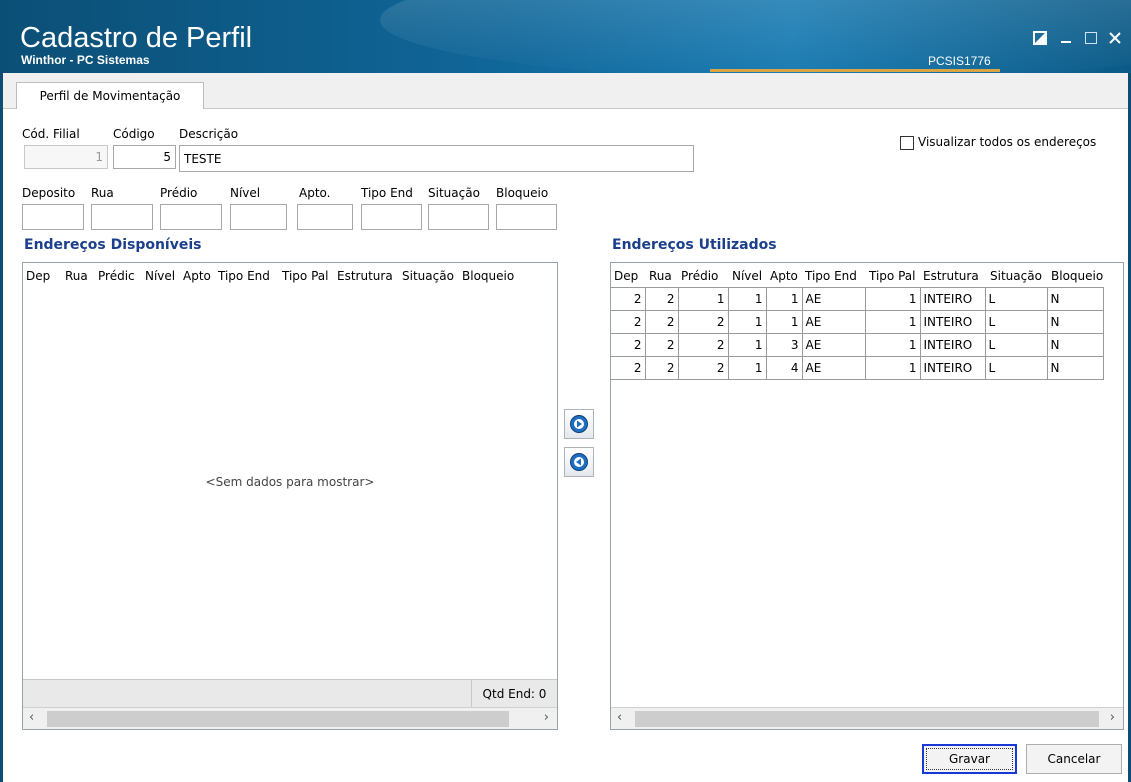 This screenshot has width=1131, height=782. I want to click on minimize-button, so click(1066, 38).